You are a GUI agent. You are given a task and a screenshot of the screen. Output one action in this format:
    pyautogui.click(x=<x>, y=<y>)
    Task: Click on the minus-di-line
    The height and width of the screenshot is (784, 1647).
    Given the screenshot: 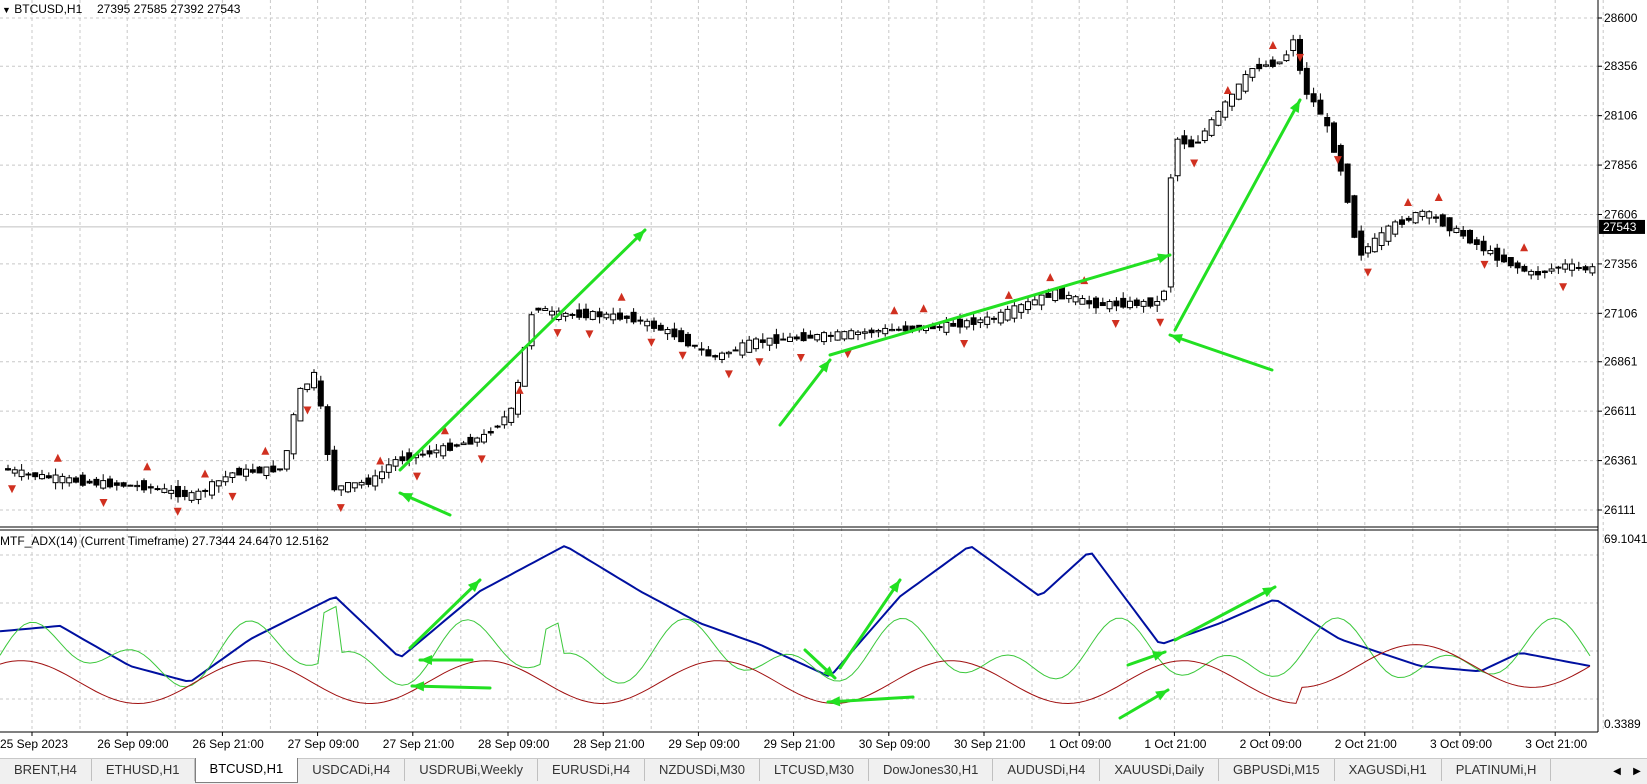 What is the action you would take?
    pyautogui.click(x=795, y=674)
    